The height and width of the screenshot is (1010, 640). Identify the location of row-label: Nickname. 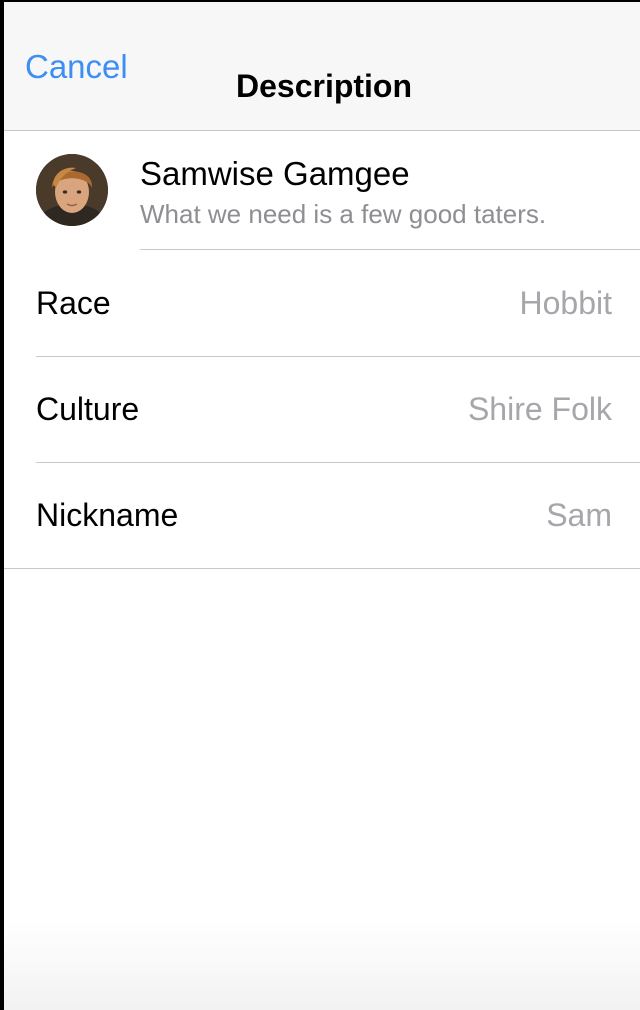
(107, 515).